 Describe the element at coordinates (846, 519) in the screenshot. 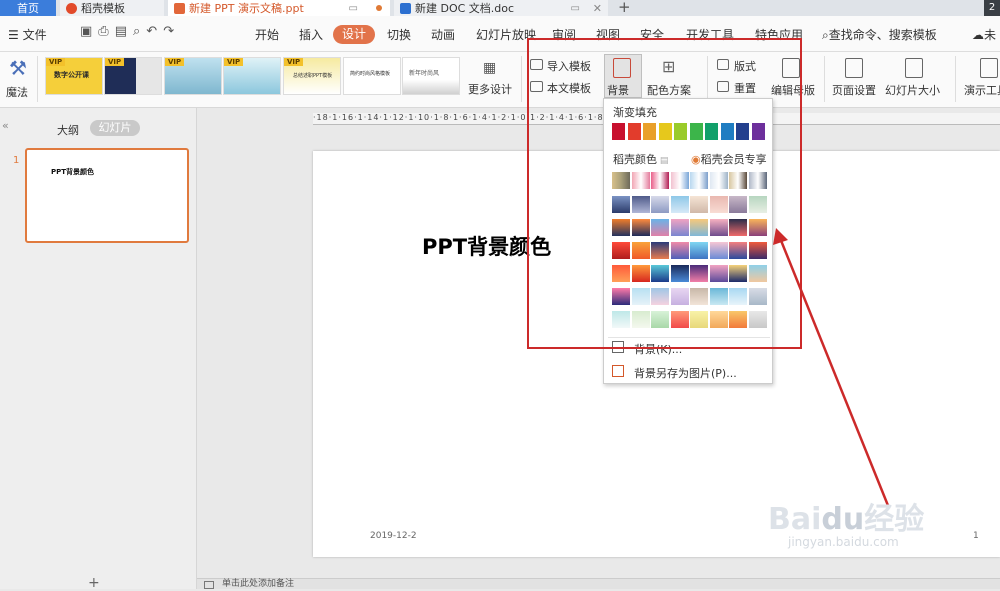

I see `baidu-watermark-logo: Baidu经验` at that location.